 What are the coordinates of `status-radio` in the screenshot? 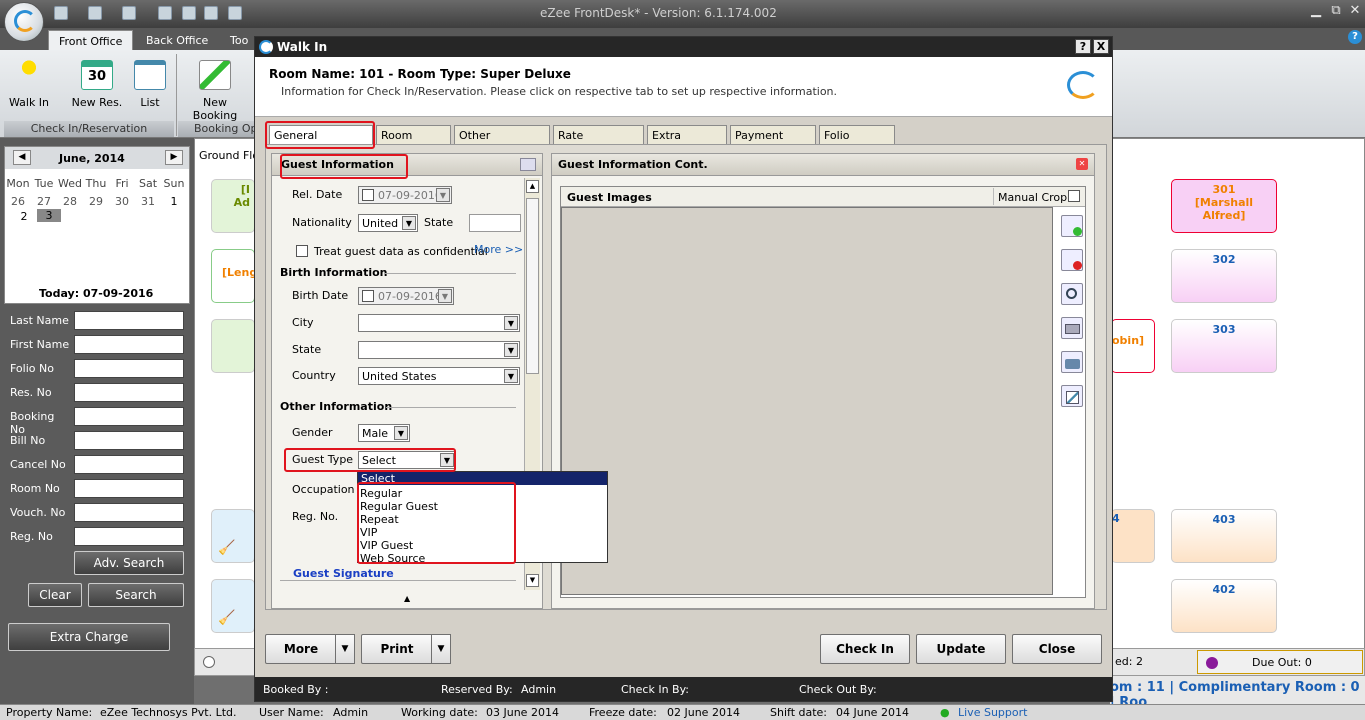 It's located at (209, 662).